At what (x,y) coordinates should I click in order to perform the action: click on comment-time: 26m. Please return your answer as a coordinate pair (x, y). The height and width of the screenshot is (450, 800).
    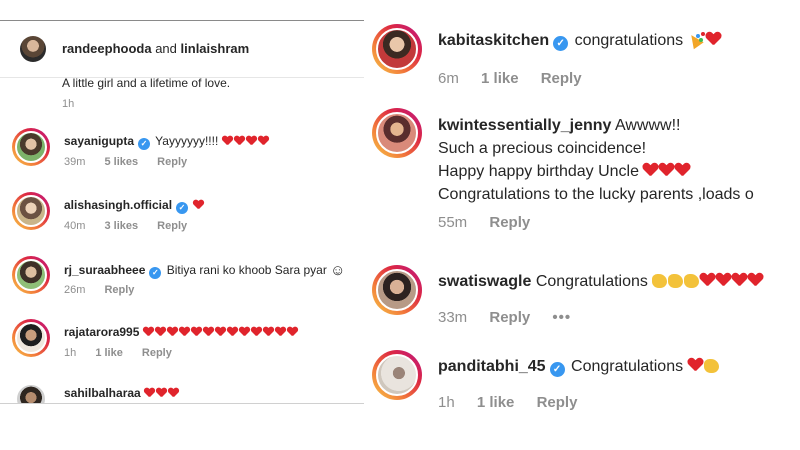
    Looking at the image, I should click on (75, 290).